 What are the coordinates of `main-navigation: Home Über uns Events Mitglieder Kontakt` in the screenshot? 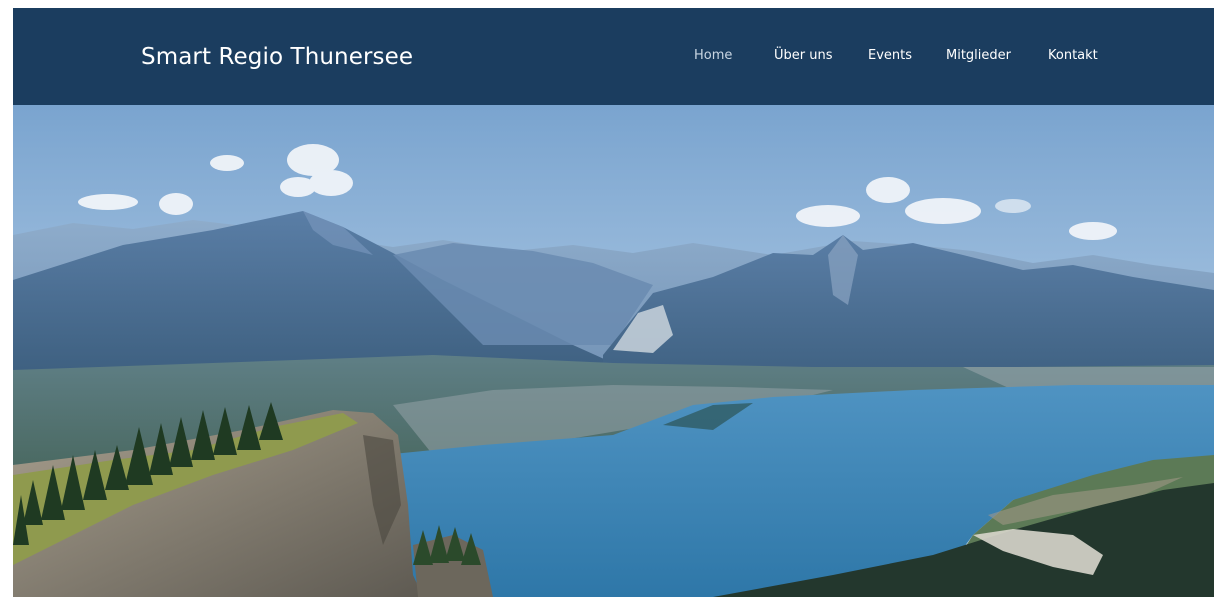 It's located at (896, 55).